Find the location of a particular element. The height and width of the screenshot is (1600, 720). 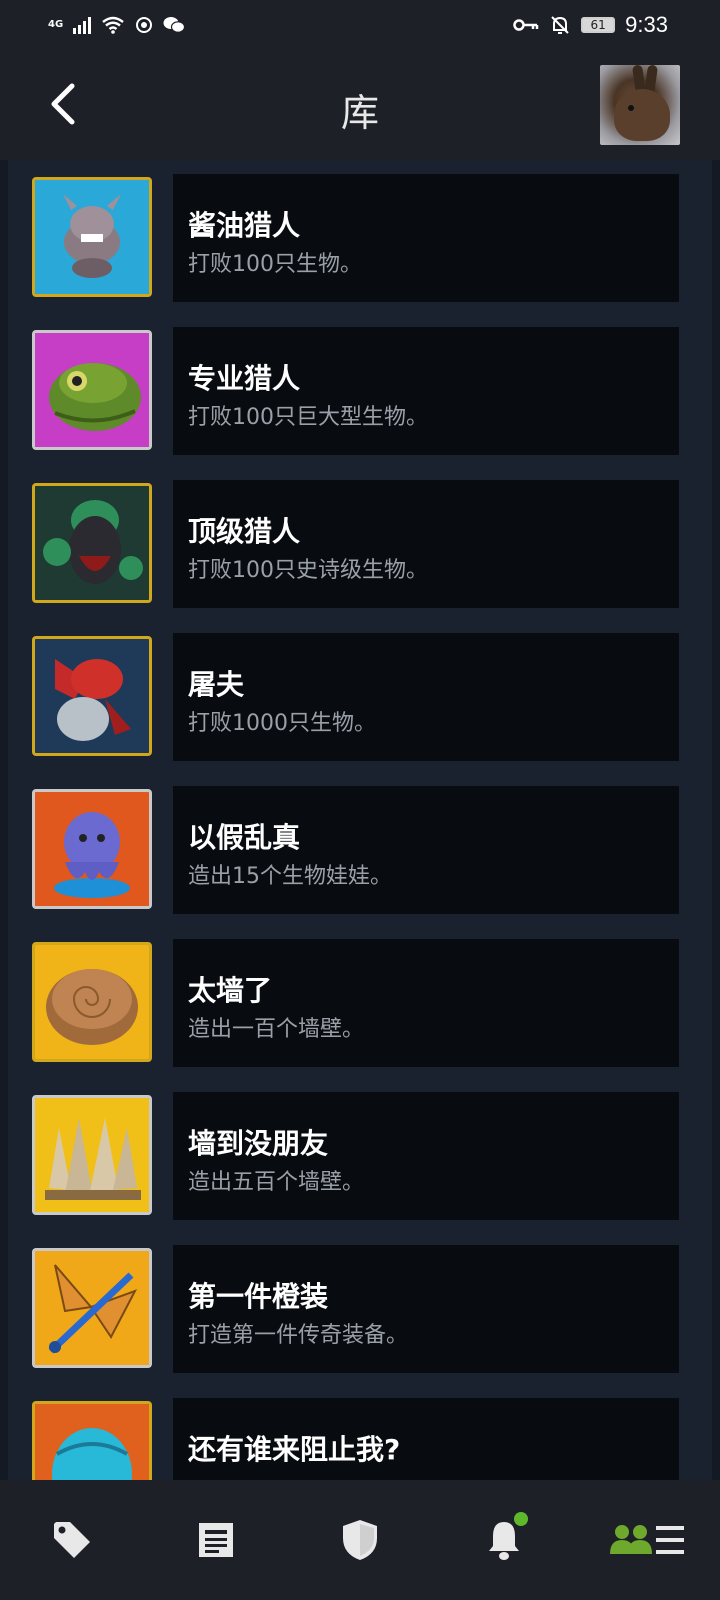

octopus-doll-icon is located at coordinates (92, 849).